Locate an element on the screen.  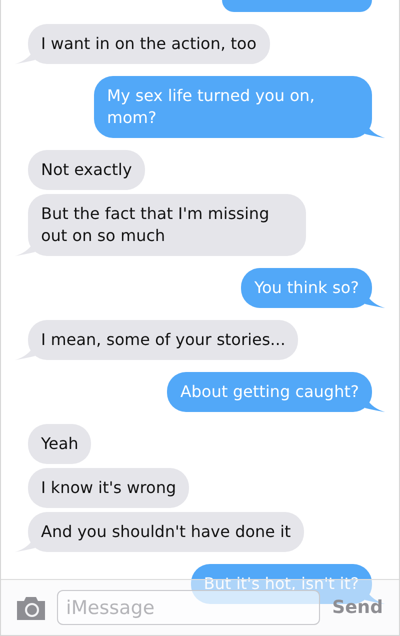
message-bubble: And you shouldn't have done it is located at coordinates (166, 532).